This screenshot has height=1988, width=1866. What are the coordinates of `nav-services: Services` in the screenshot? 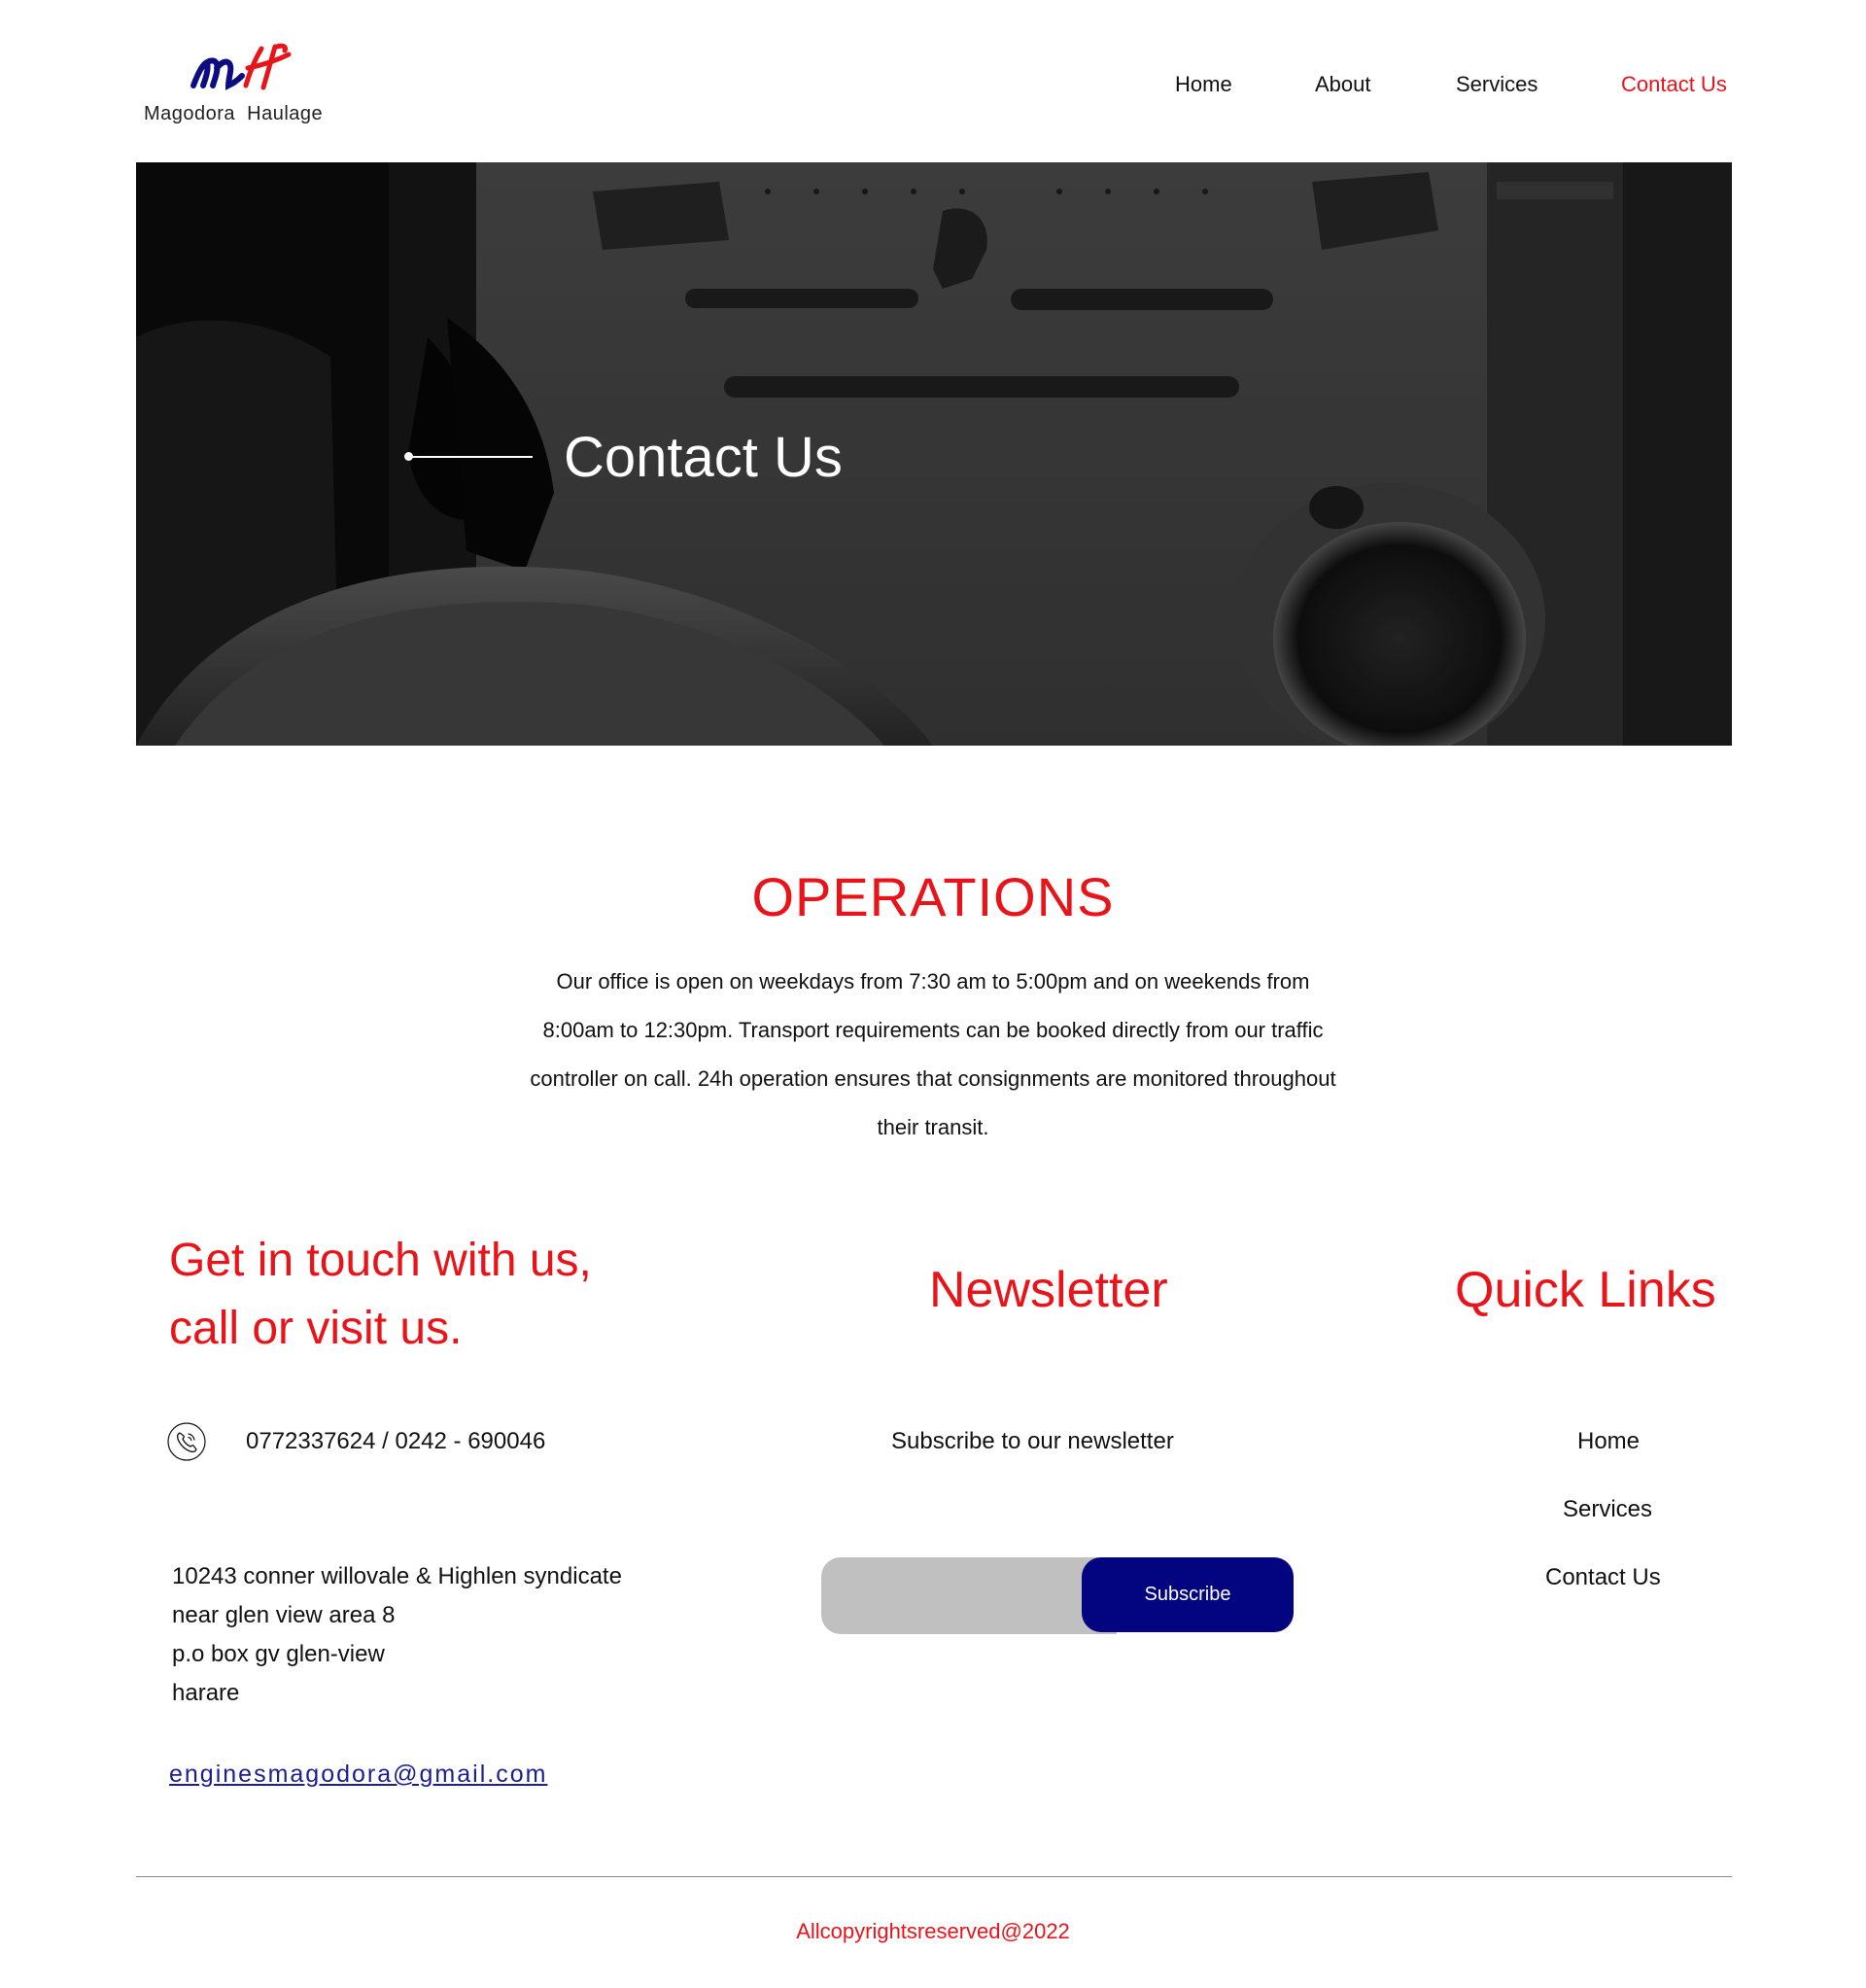 It's located at (1497, 84).